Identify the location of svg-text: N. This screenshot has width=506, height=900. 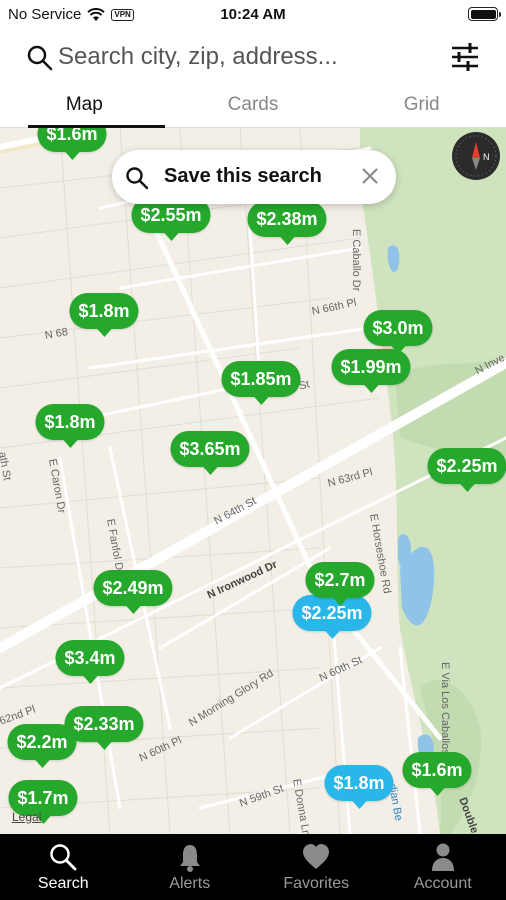
(486, 157).